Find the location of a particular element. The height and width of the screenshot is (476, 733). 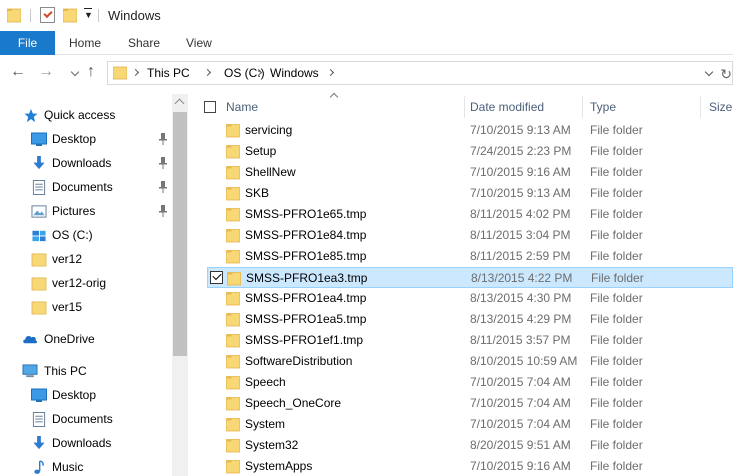

nav-item-this-pc: This PC is located at coordinates (86, 372).